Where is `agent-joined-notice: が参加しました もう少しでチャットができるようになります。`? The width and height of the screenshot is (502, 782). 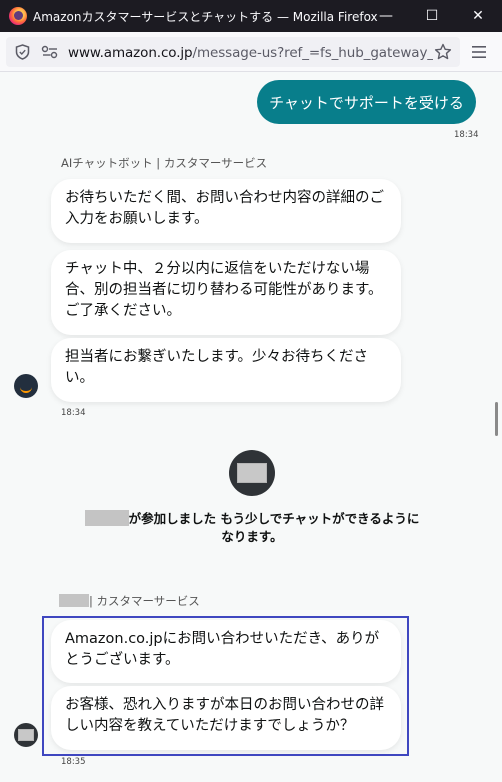
agent-joined-notice: が参加しました もう少しでチャットができるようになります。 is located at coordinates (252, 528).